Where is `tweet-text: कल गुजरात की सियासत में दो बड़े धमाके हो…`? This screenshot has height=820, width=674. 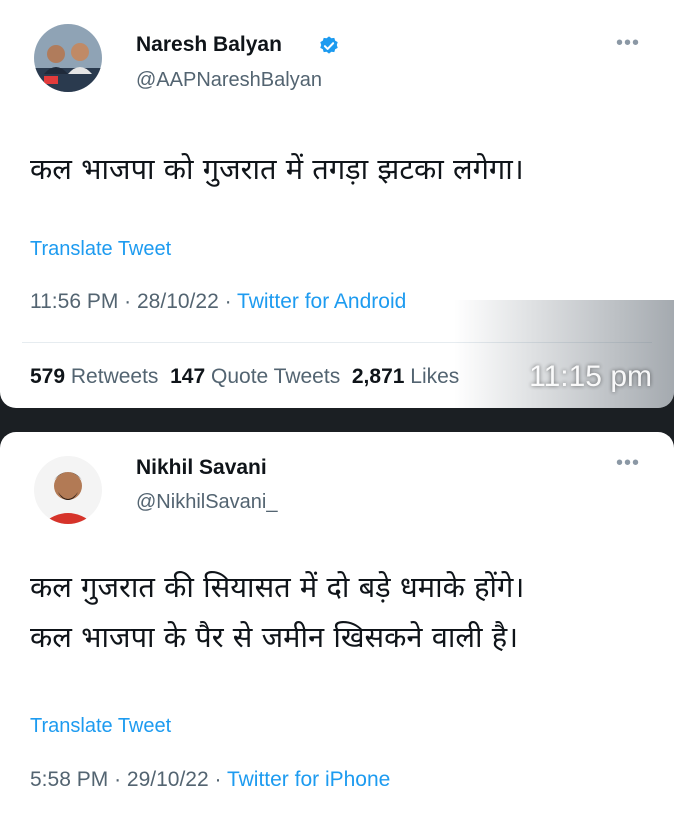
tweet-text: कल गुजरात की सियासत में दो बड़े धमाके हो… is located at coordinates (342, 612).